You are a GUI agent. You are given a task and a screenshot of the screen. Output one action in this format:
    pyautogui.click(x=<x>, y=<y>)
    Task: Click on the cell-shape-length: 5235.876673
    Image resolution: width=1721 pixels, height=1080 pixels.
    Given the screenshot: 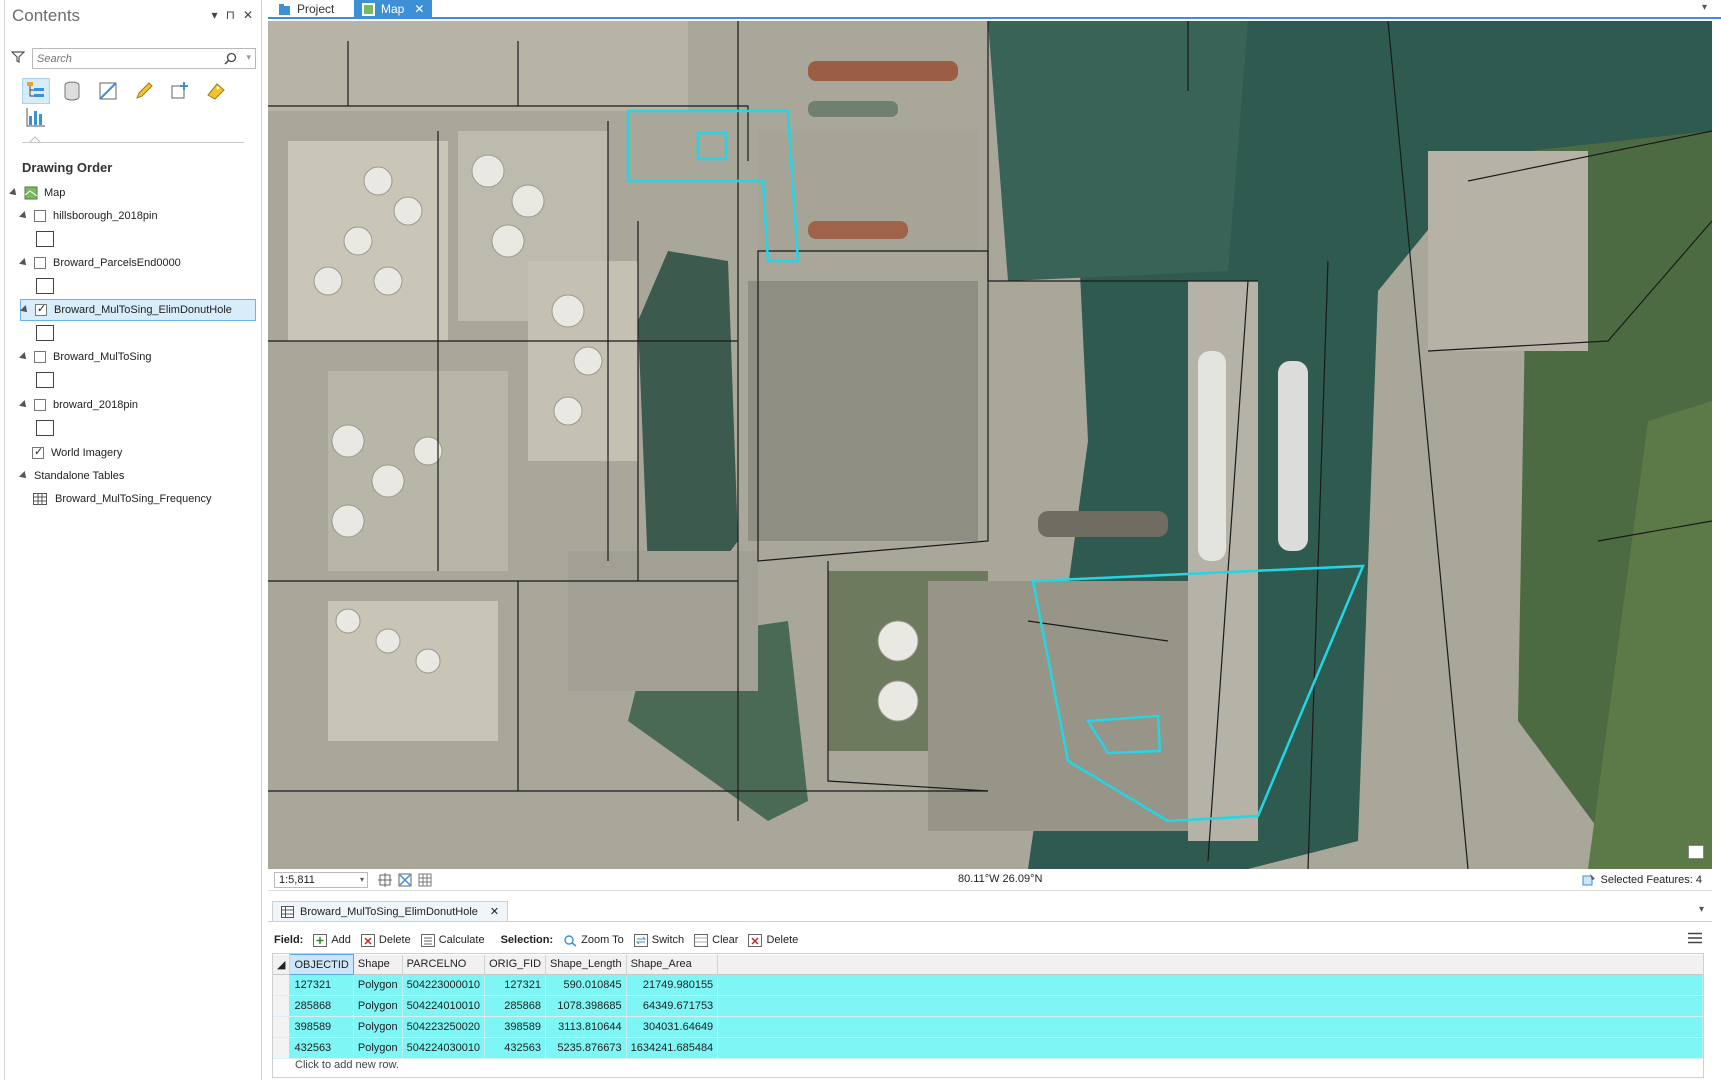 What is the action you would take?
    pyautogui.click(x=586, y=1048)
    